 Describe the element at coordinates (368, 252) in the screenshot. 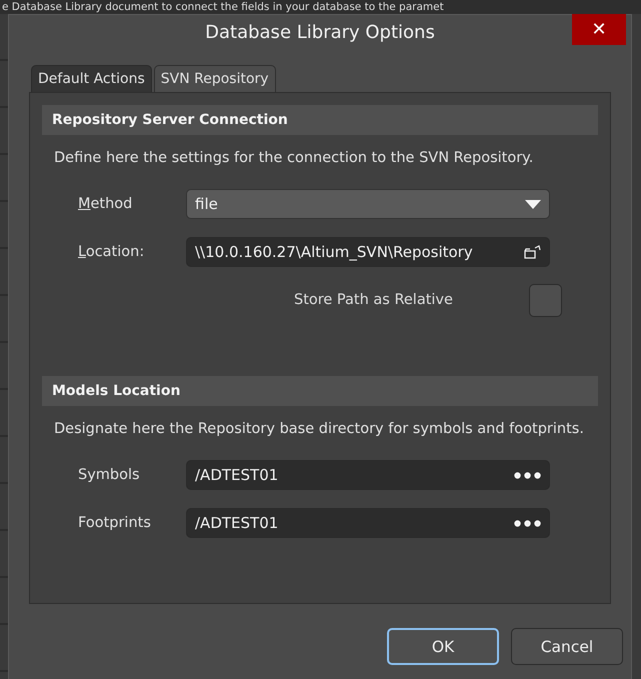

I see `location-field: \\10.0.160.27\Altium_SVN\Repository` at that location.